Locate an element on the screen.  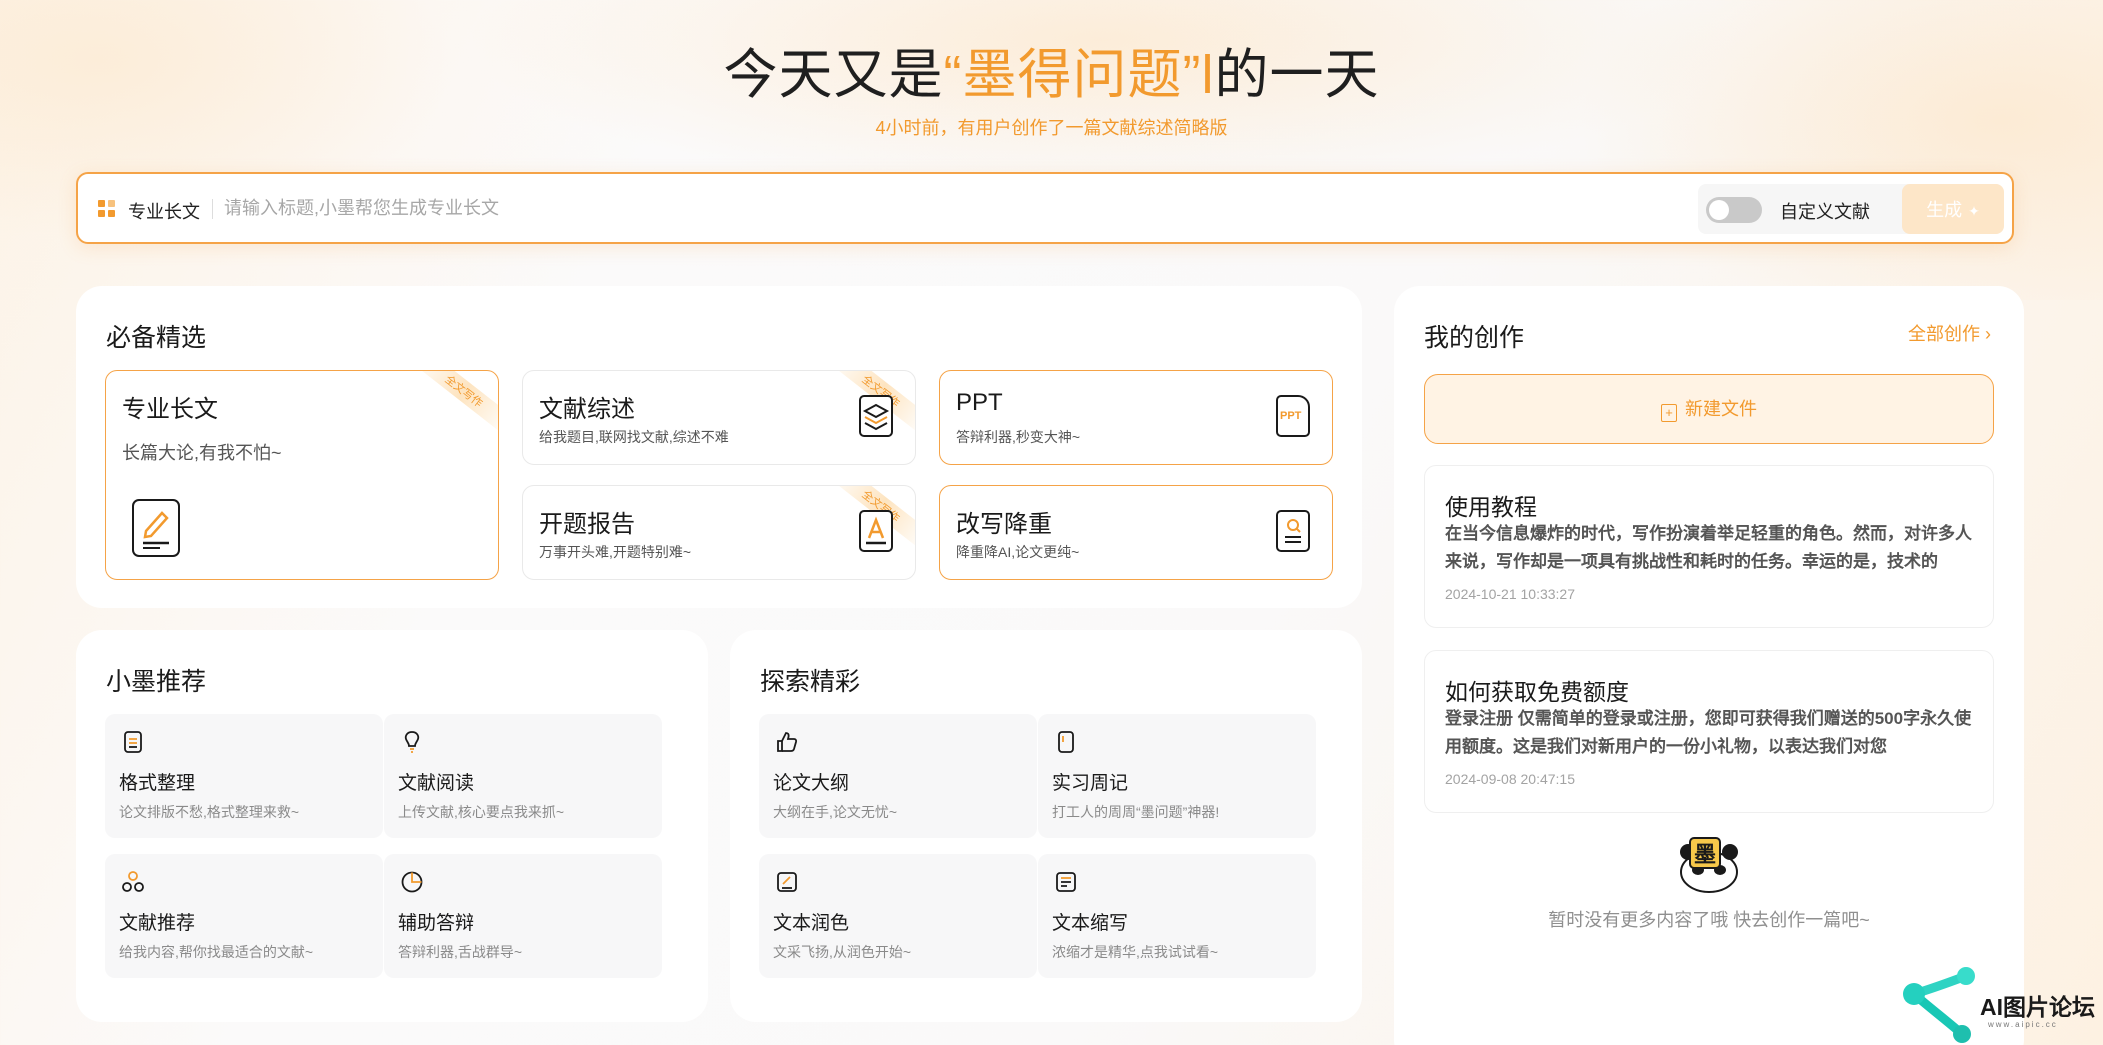
title-highlight: “墨得问题” is located at coordinates (1072, 75).